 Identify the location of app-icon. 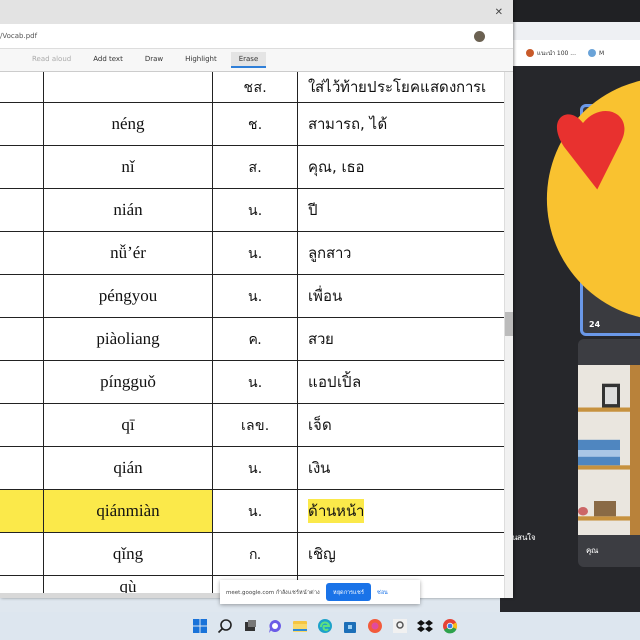
(400, 626).